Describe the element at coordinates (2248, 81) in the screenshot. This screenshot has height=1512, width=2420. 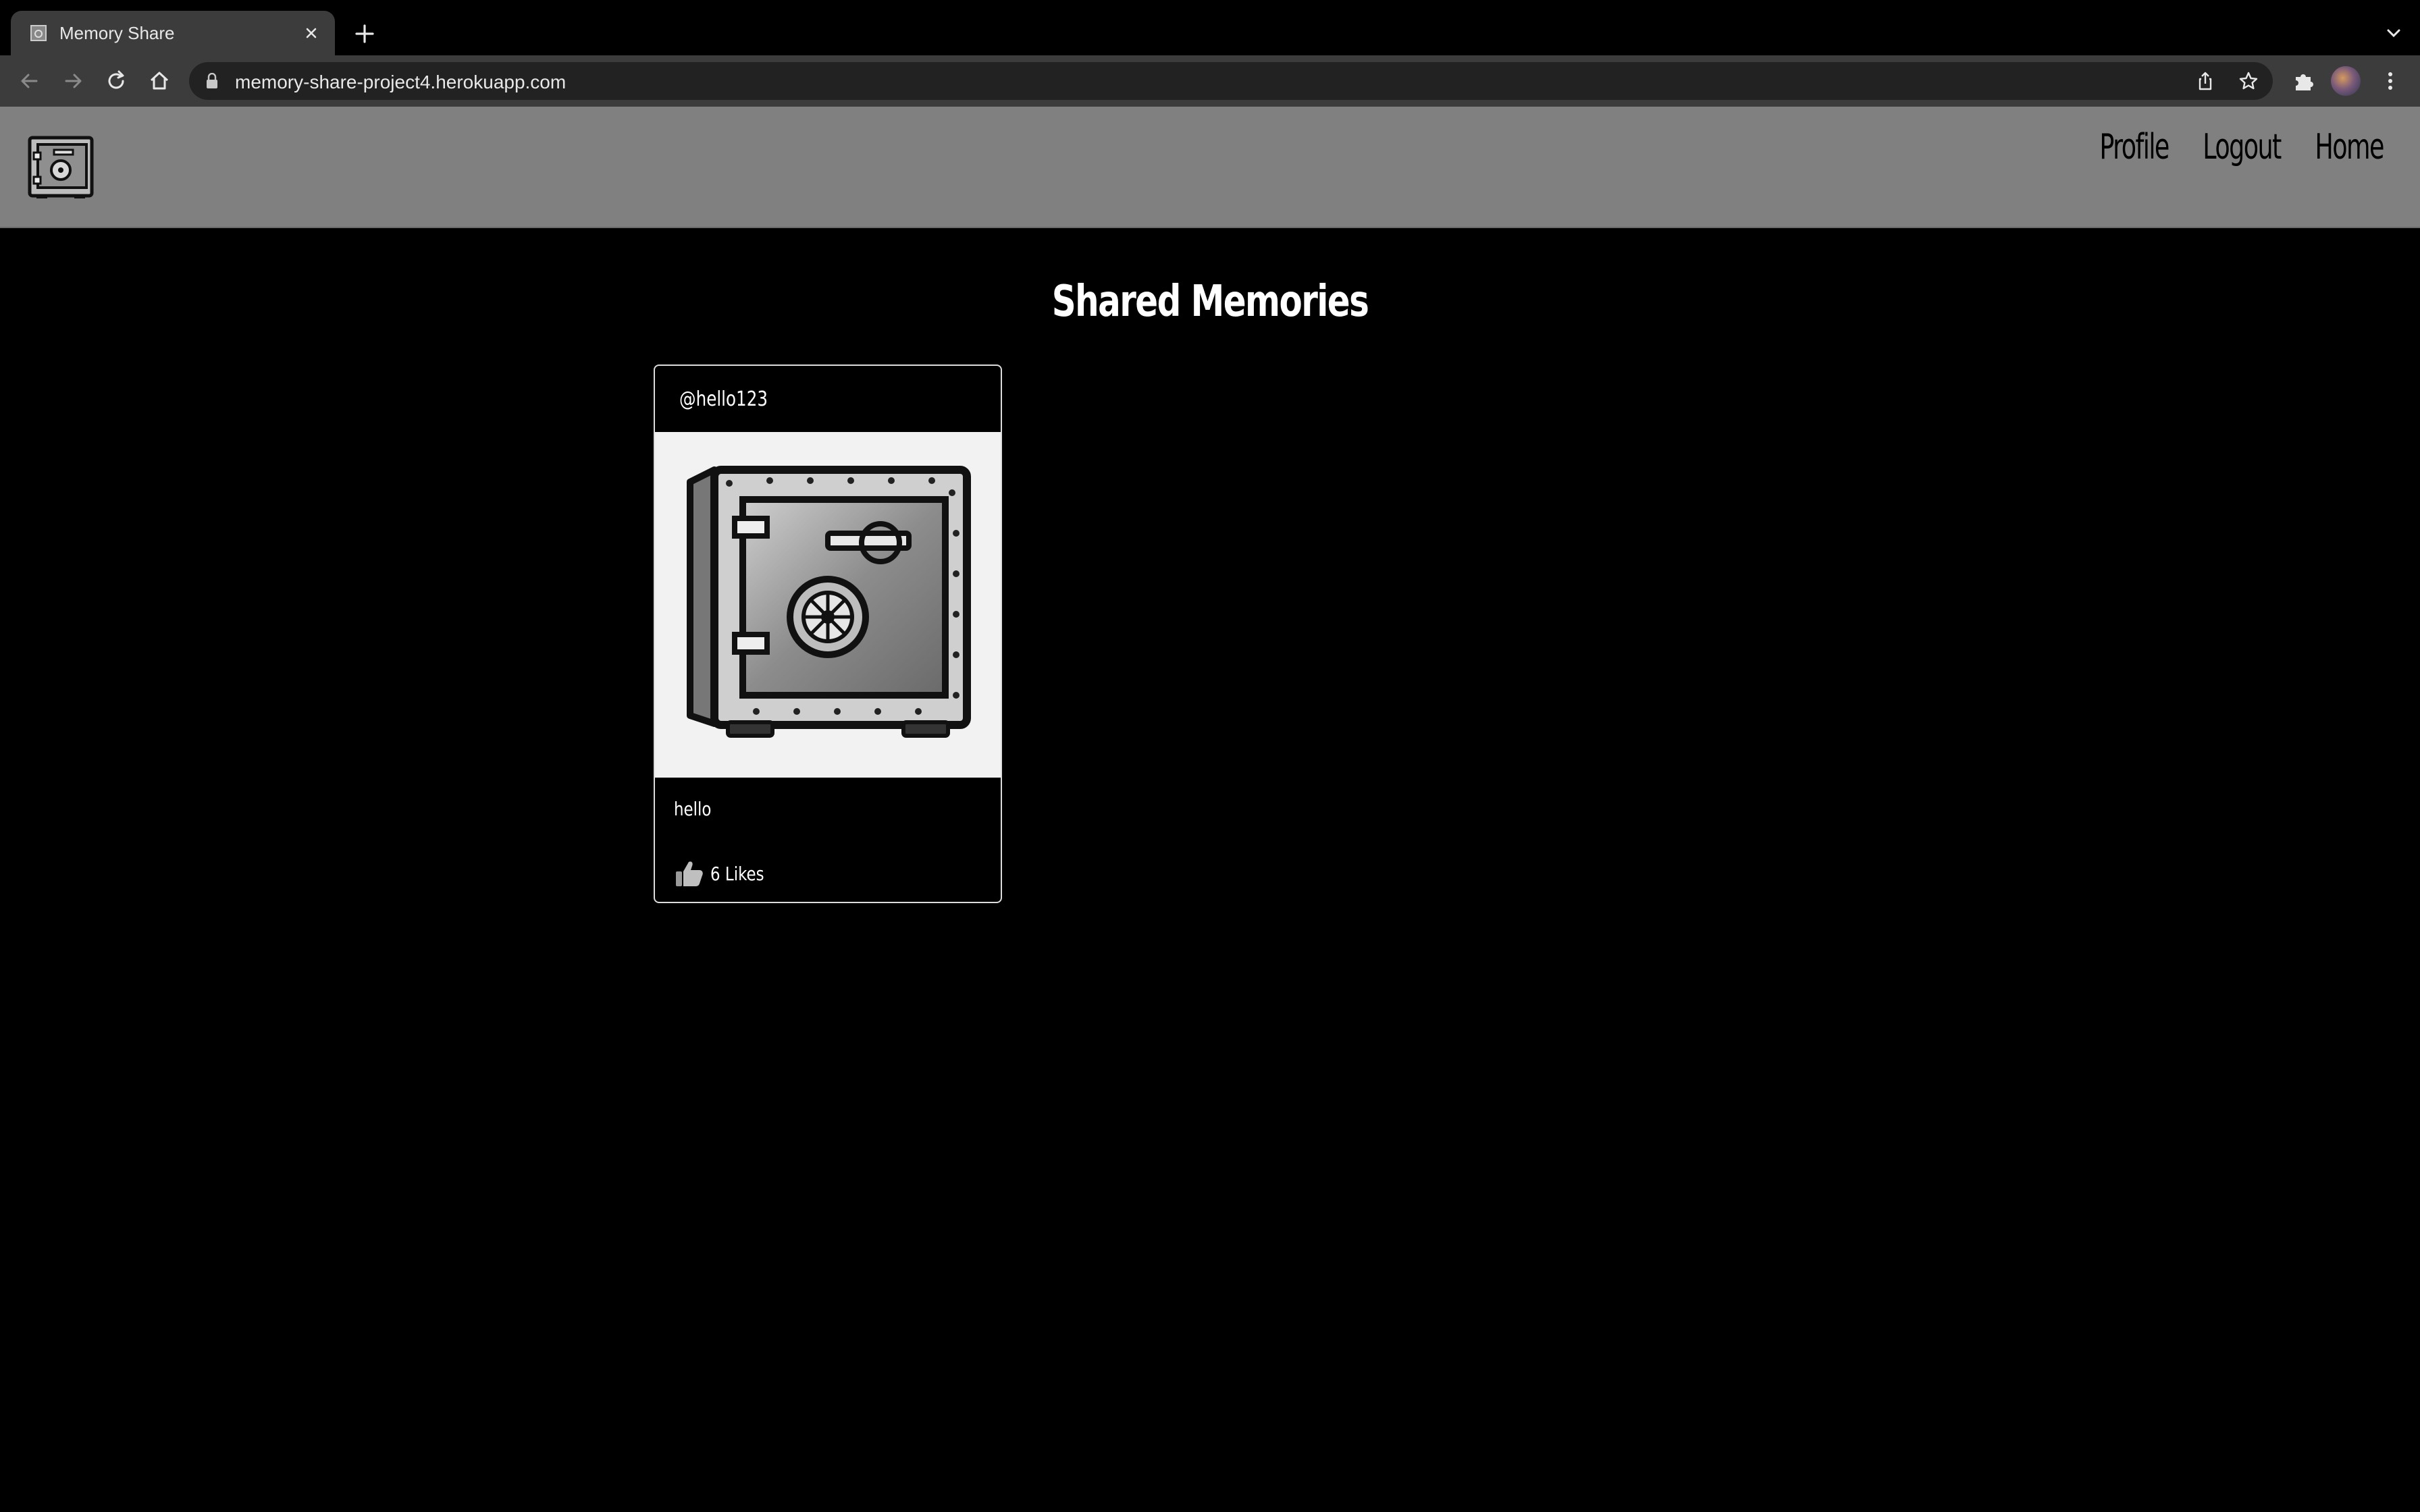
I see `bookmark-star-icon` at that location.